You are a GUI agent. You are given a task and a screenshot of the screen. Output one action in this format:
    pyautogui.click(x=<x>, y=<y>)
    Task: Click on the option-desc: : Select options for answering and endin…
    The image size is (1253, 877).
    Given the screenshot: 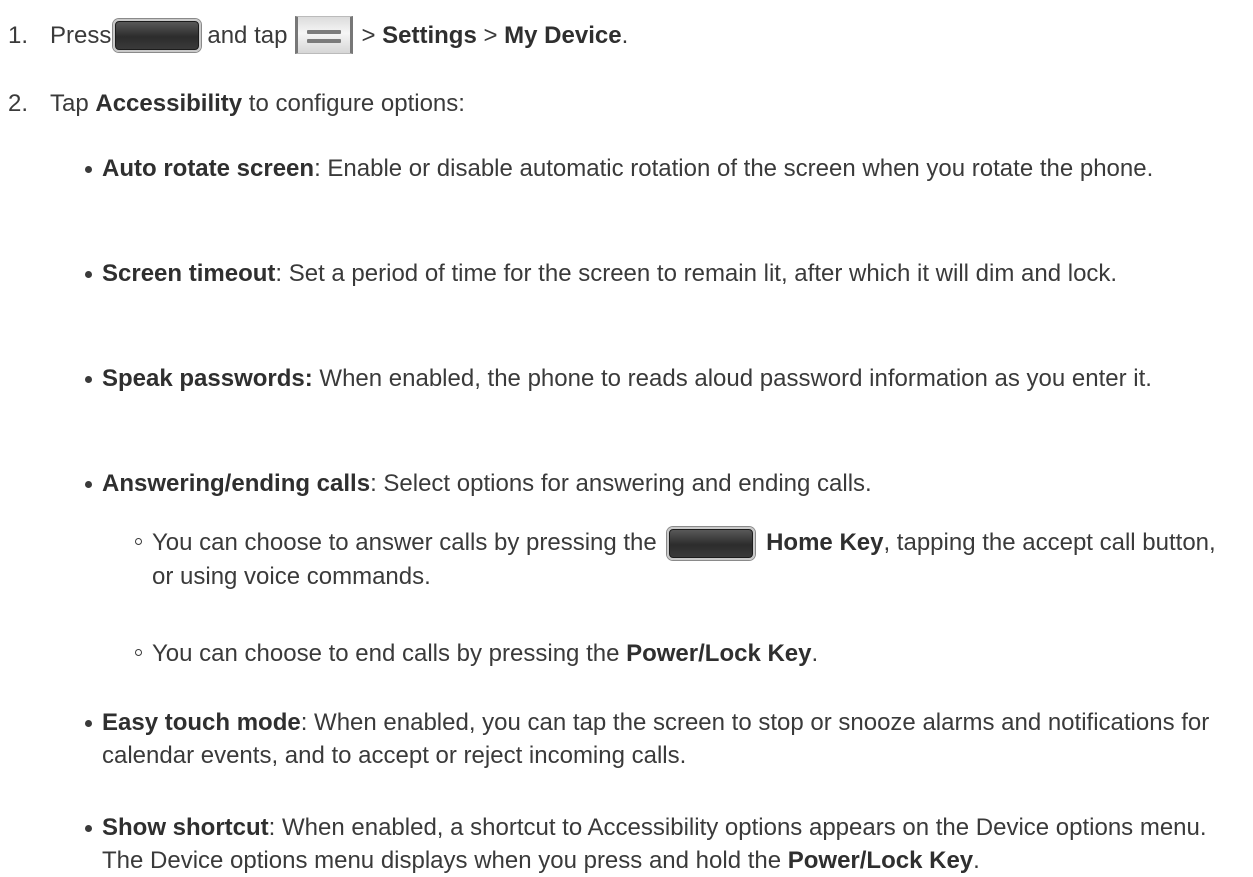 What is the action you would take?
    pyautogui.click(x=621, y=483)
    